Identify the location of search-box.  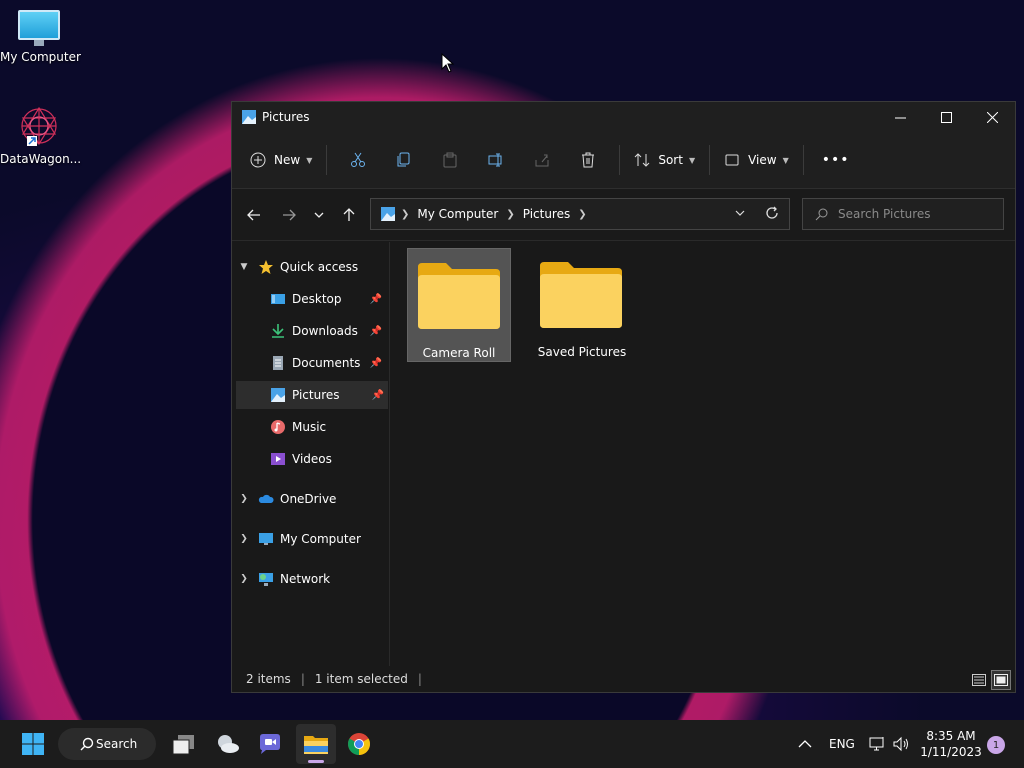
(903, 214).